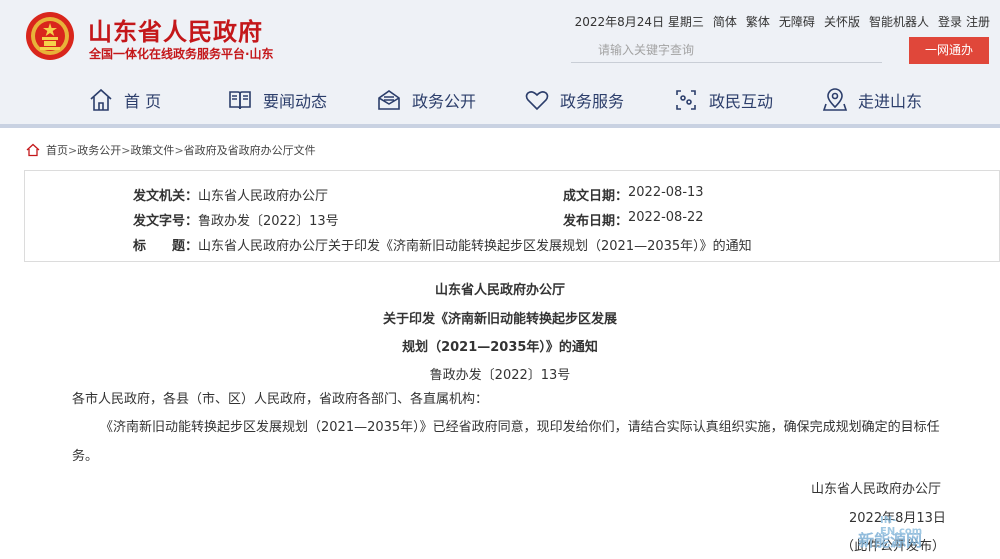 This screenshot has width=1000, height=559. What do you see at coordinates (797, 21) in the screenshot?
I see `link-accessibility: 无障碍` at bounding box center [797, 21].